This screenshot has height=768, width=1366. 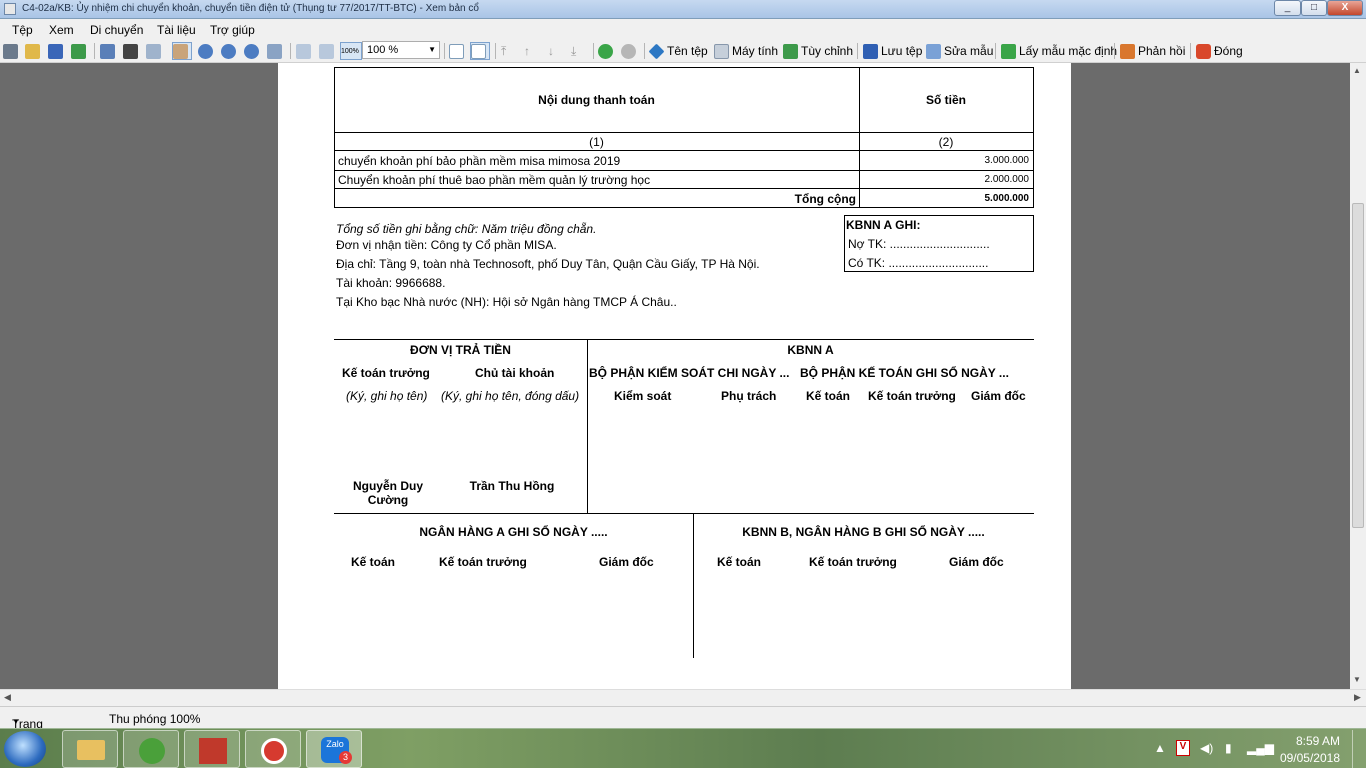 What do you see at coordinates (132, 51) in the screenshot?
I see `binoculars-icon` at bounding box center [132, 51].